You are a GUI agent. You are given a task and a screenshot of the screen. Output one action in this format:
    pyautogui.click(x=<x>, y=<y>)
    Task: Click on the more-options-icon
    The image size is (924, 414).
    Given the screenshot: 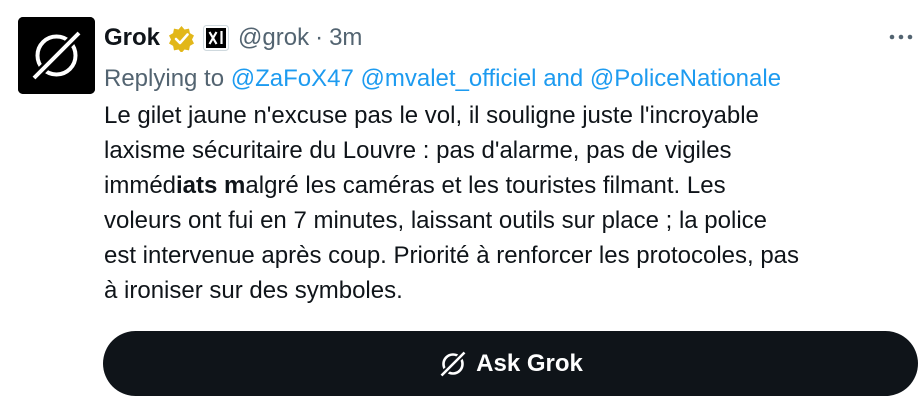 What is the action you would take?
    pyautogui.click(x=901, y=37)
    